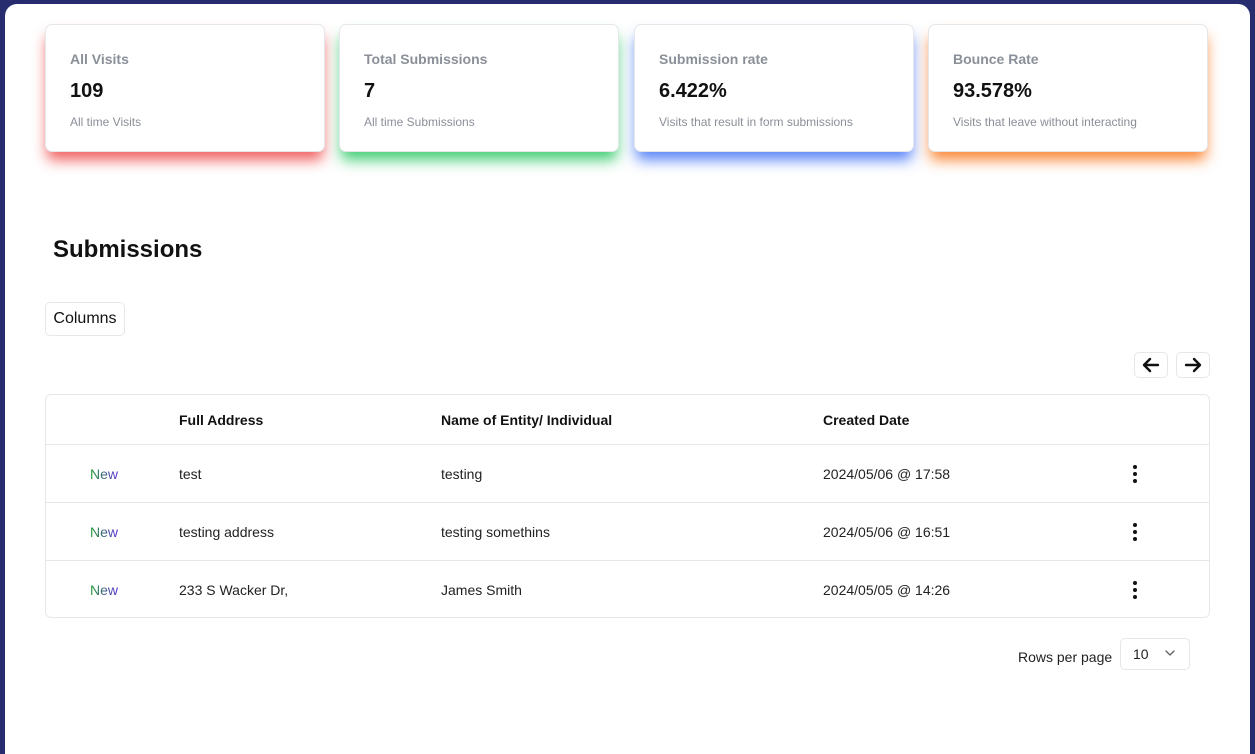 The height and width of the screenshot is (754, 1255). What do you see at coordinates (992, 91) in the screenshot?
I see `stat-value: 93.578%` at bounding box center [992, 91].